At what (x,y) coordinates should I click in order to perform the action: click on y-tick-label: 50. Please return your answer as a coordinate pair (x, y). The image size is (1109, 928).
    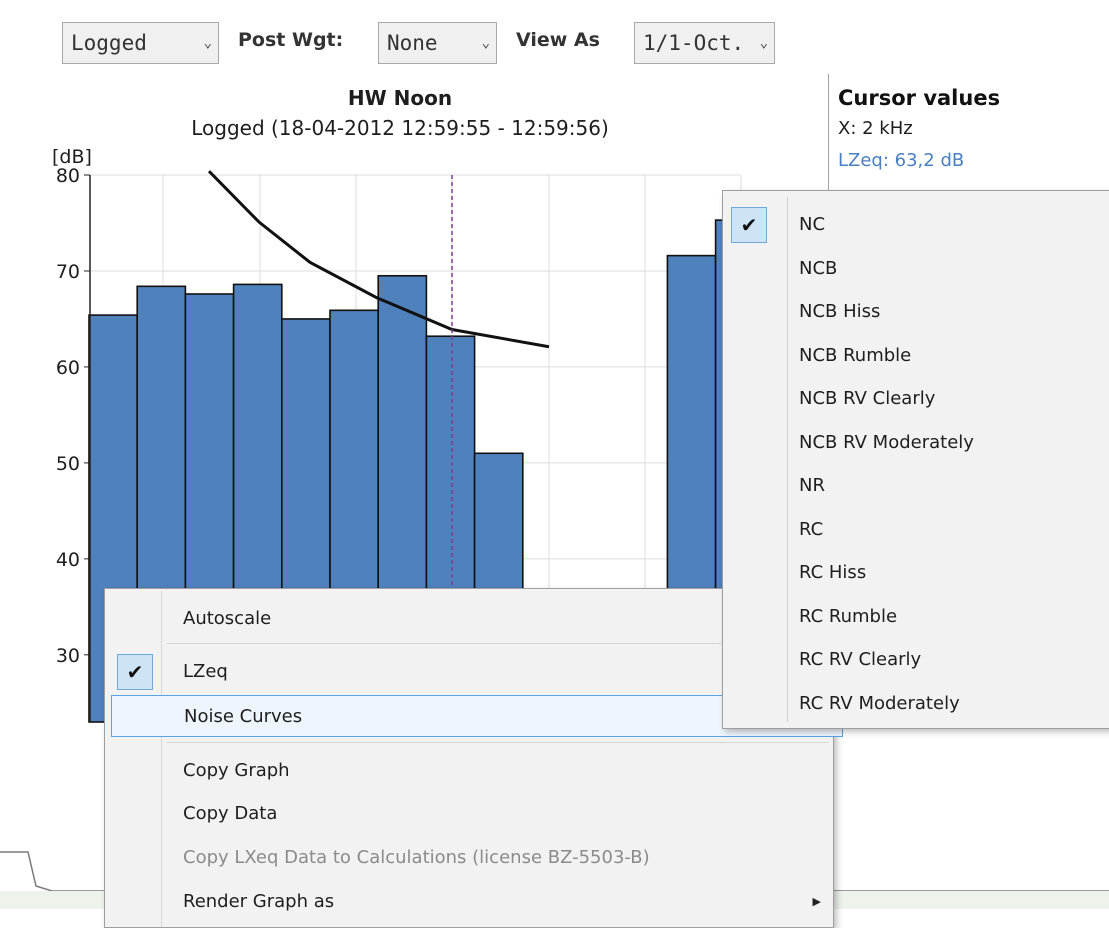
    Looking at the image, I should click on (68, 464).